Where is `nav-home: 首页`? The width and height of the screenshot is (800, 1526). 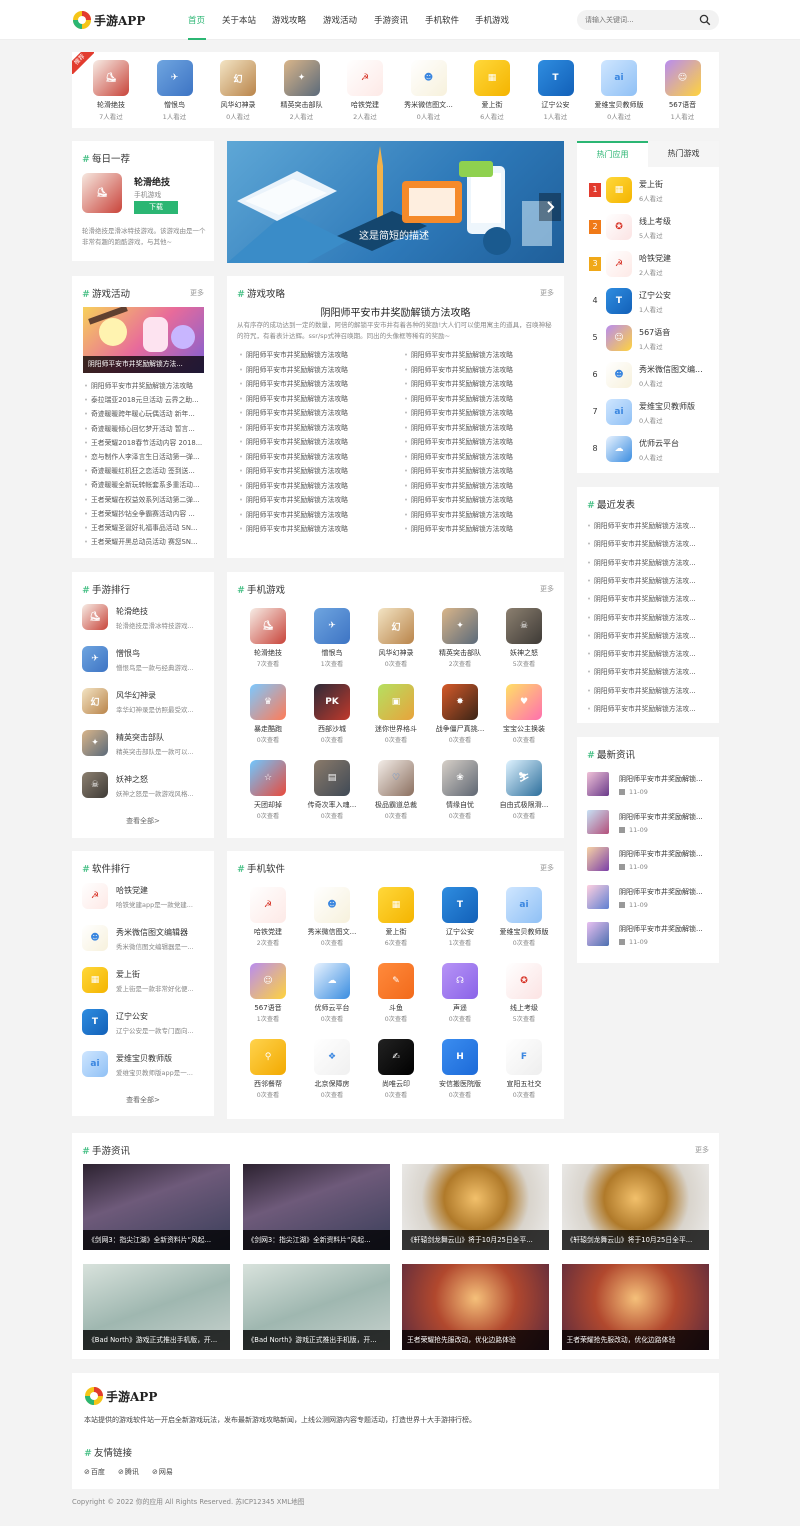
nav-home: 首页 is located at coordinates (196, 20).